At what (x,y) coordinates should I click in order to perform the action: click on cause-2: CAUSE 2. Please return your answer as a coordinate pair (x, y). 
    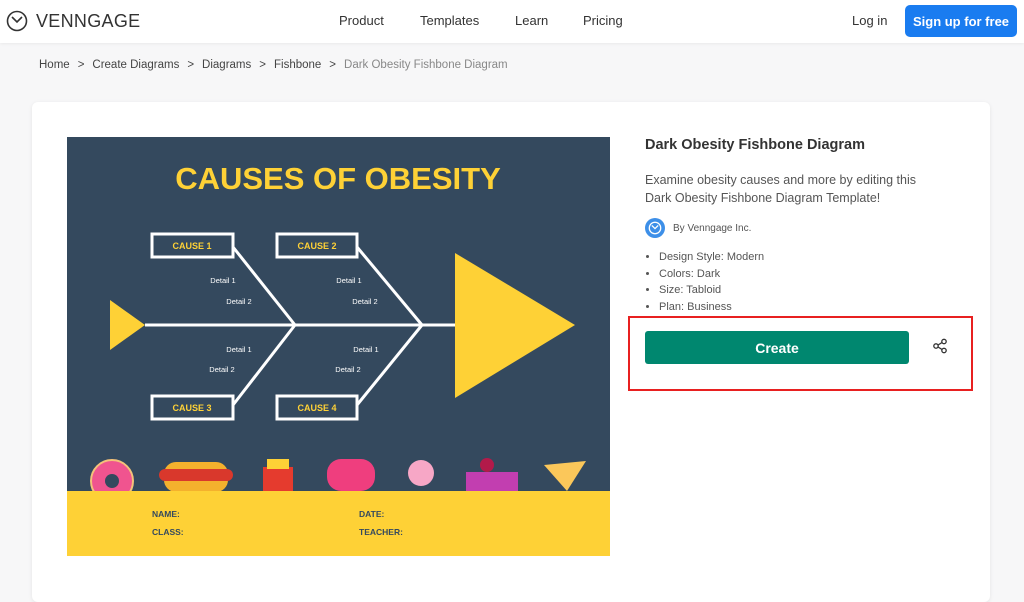
    Looking at the image, I should click on (316, 246).